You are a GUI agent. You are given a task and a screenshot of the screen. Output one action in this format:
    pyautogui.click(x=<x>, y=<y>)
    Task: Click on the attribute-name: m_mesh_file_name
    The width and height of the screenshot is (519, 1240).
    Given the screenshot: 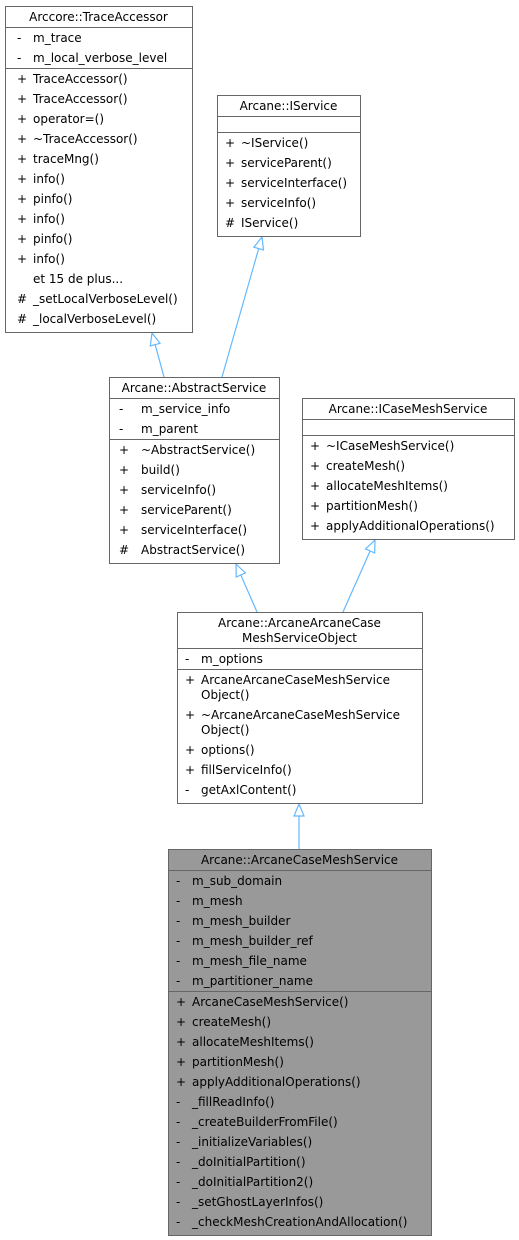 What is the action you would take?
    pyautogui.click(x=249, y=961)
    